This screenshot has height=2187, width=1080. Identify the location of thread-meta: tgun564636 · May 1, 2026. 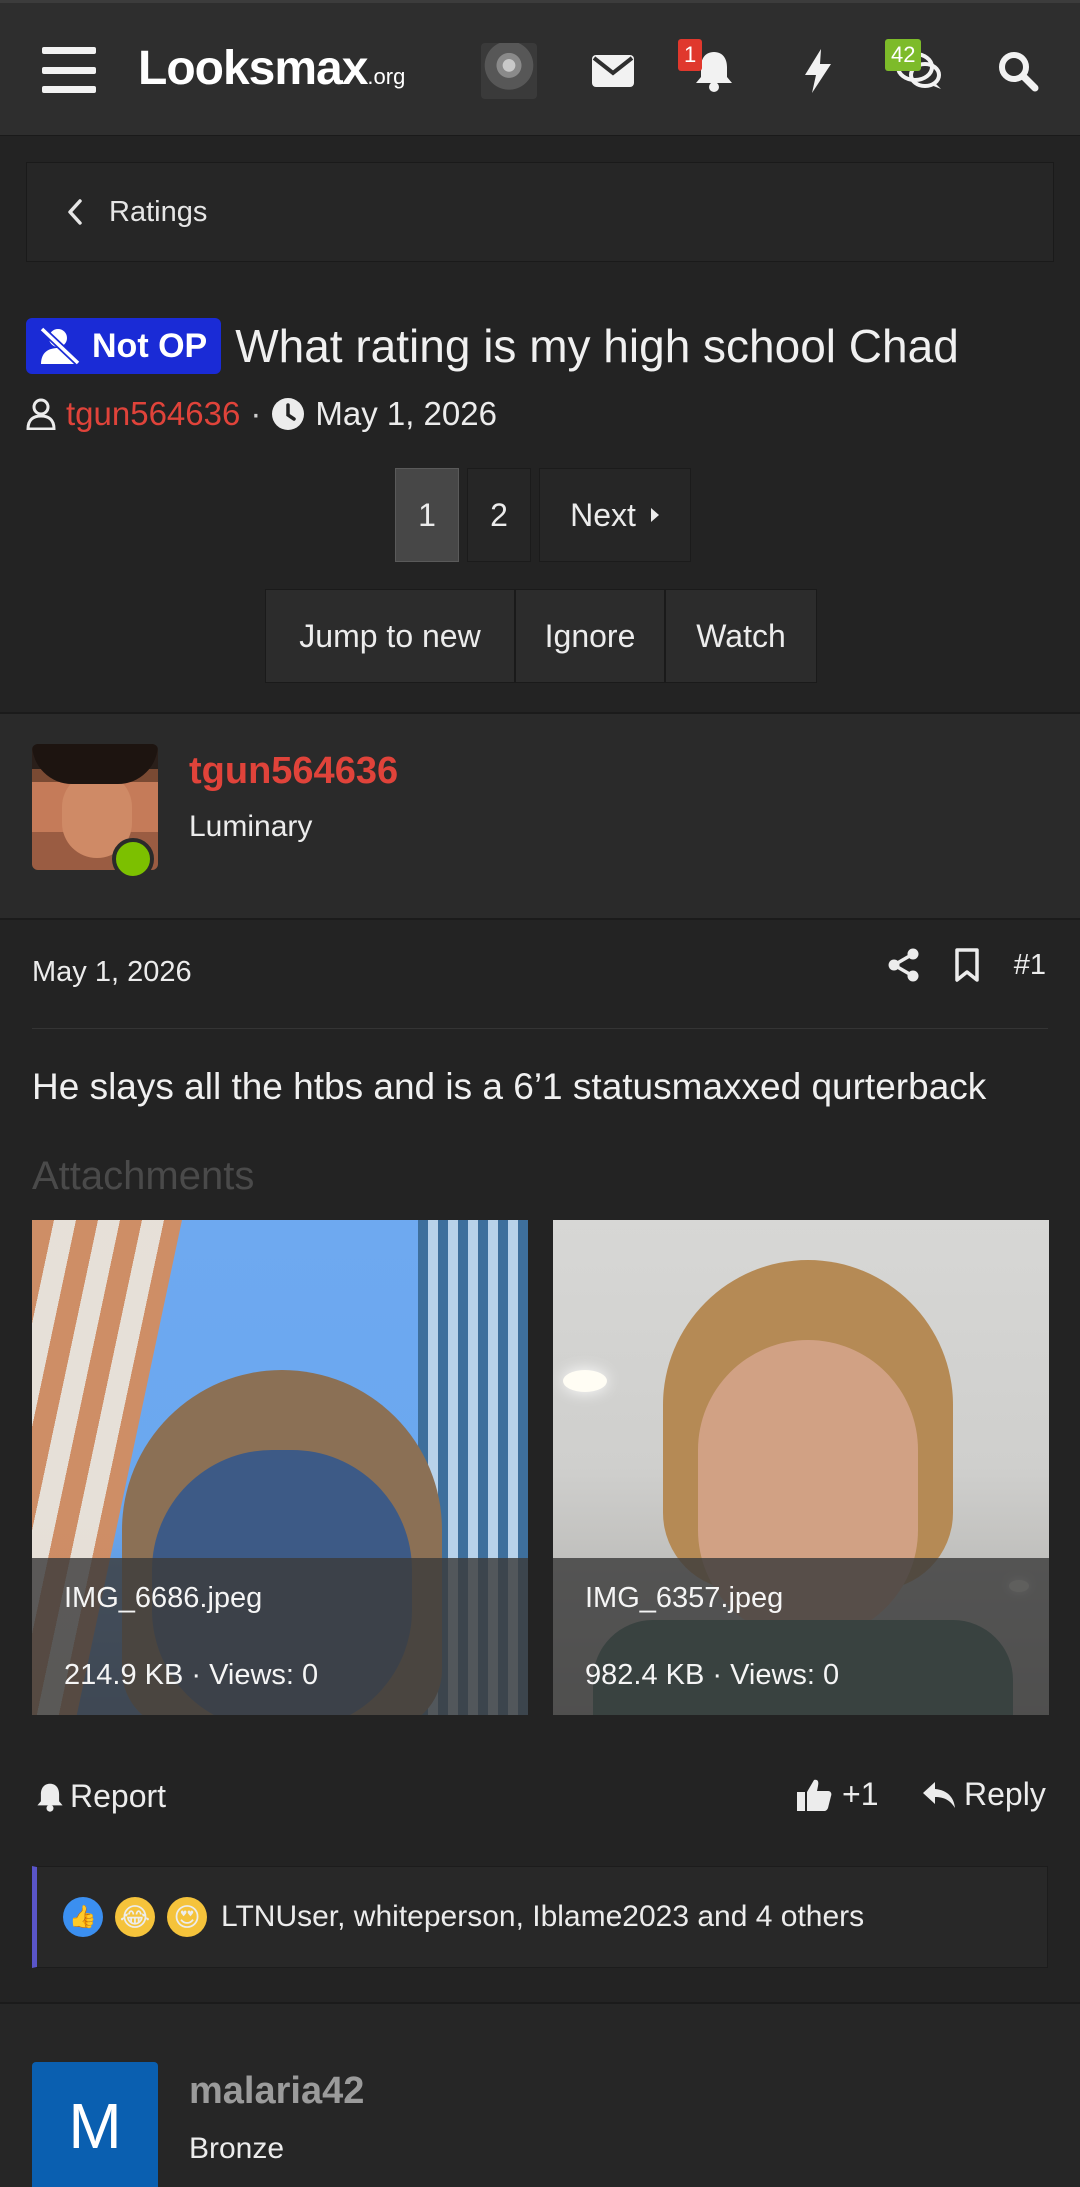
(261, 414).